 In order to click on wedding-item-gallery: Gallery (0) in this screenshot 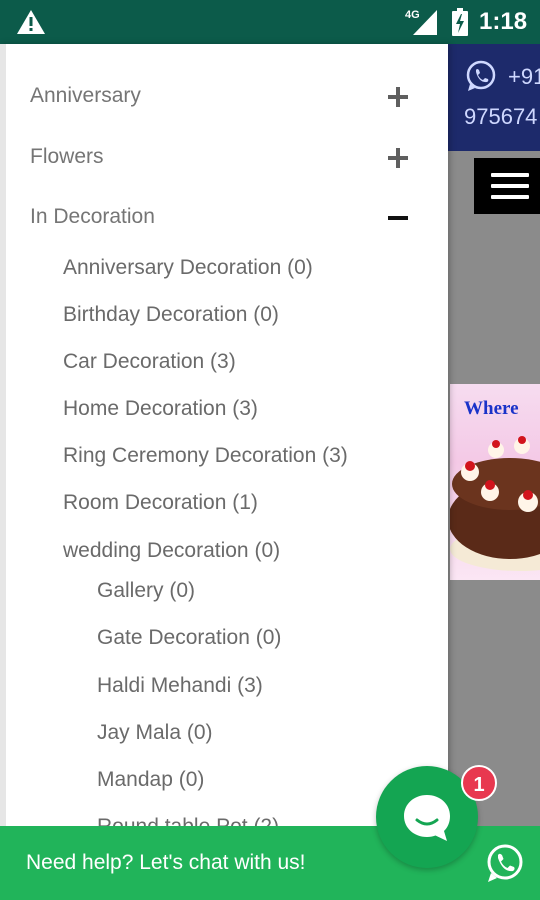, I will do `click(146, 591)`.